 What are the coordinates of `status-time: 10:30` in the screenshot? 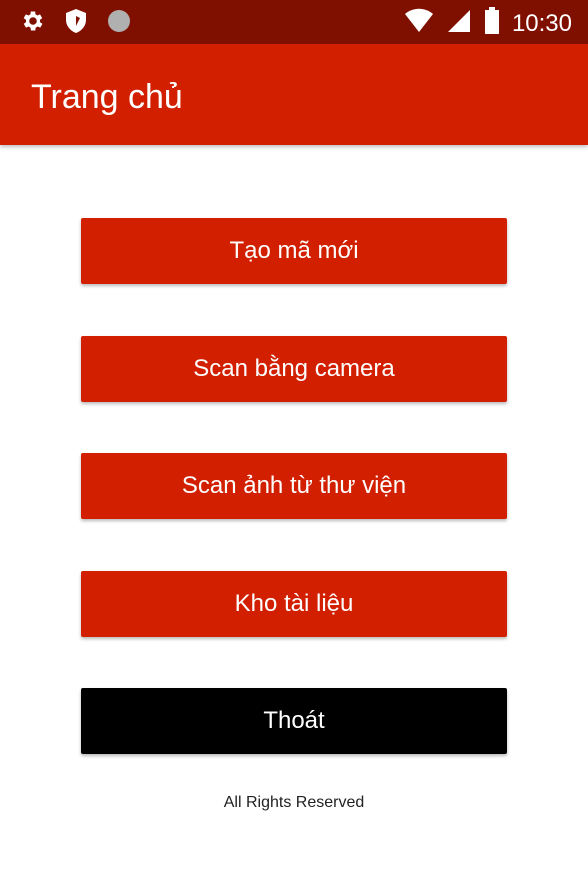 It's located at (541, 23).